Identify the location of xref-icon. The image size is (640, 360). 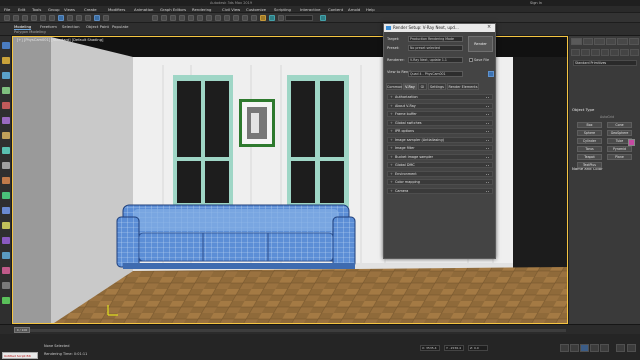
(6, 240).